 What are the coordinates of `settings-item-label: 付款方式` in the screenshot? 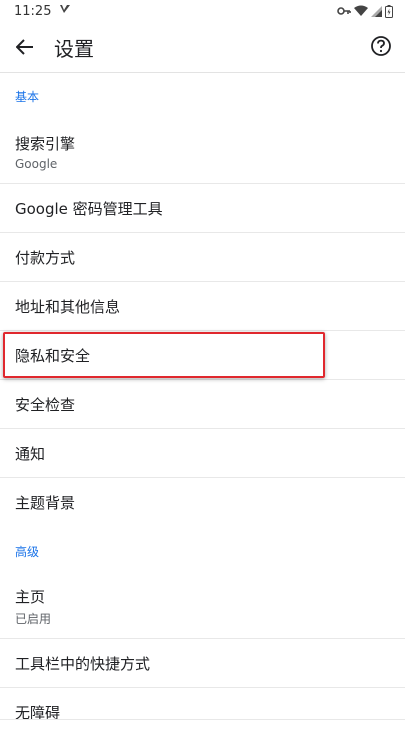 It's located at (45, 257).